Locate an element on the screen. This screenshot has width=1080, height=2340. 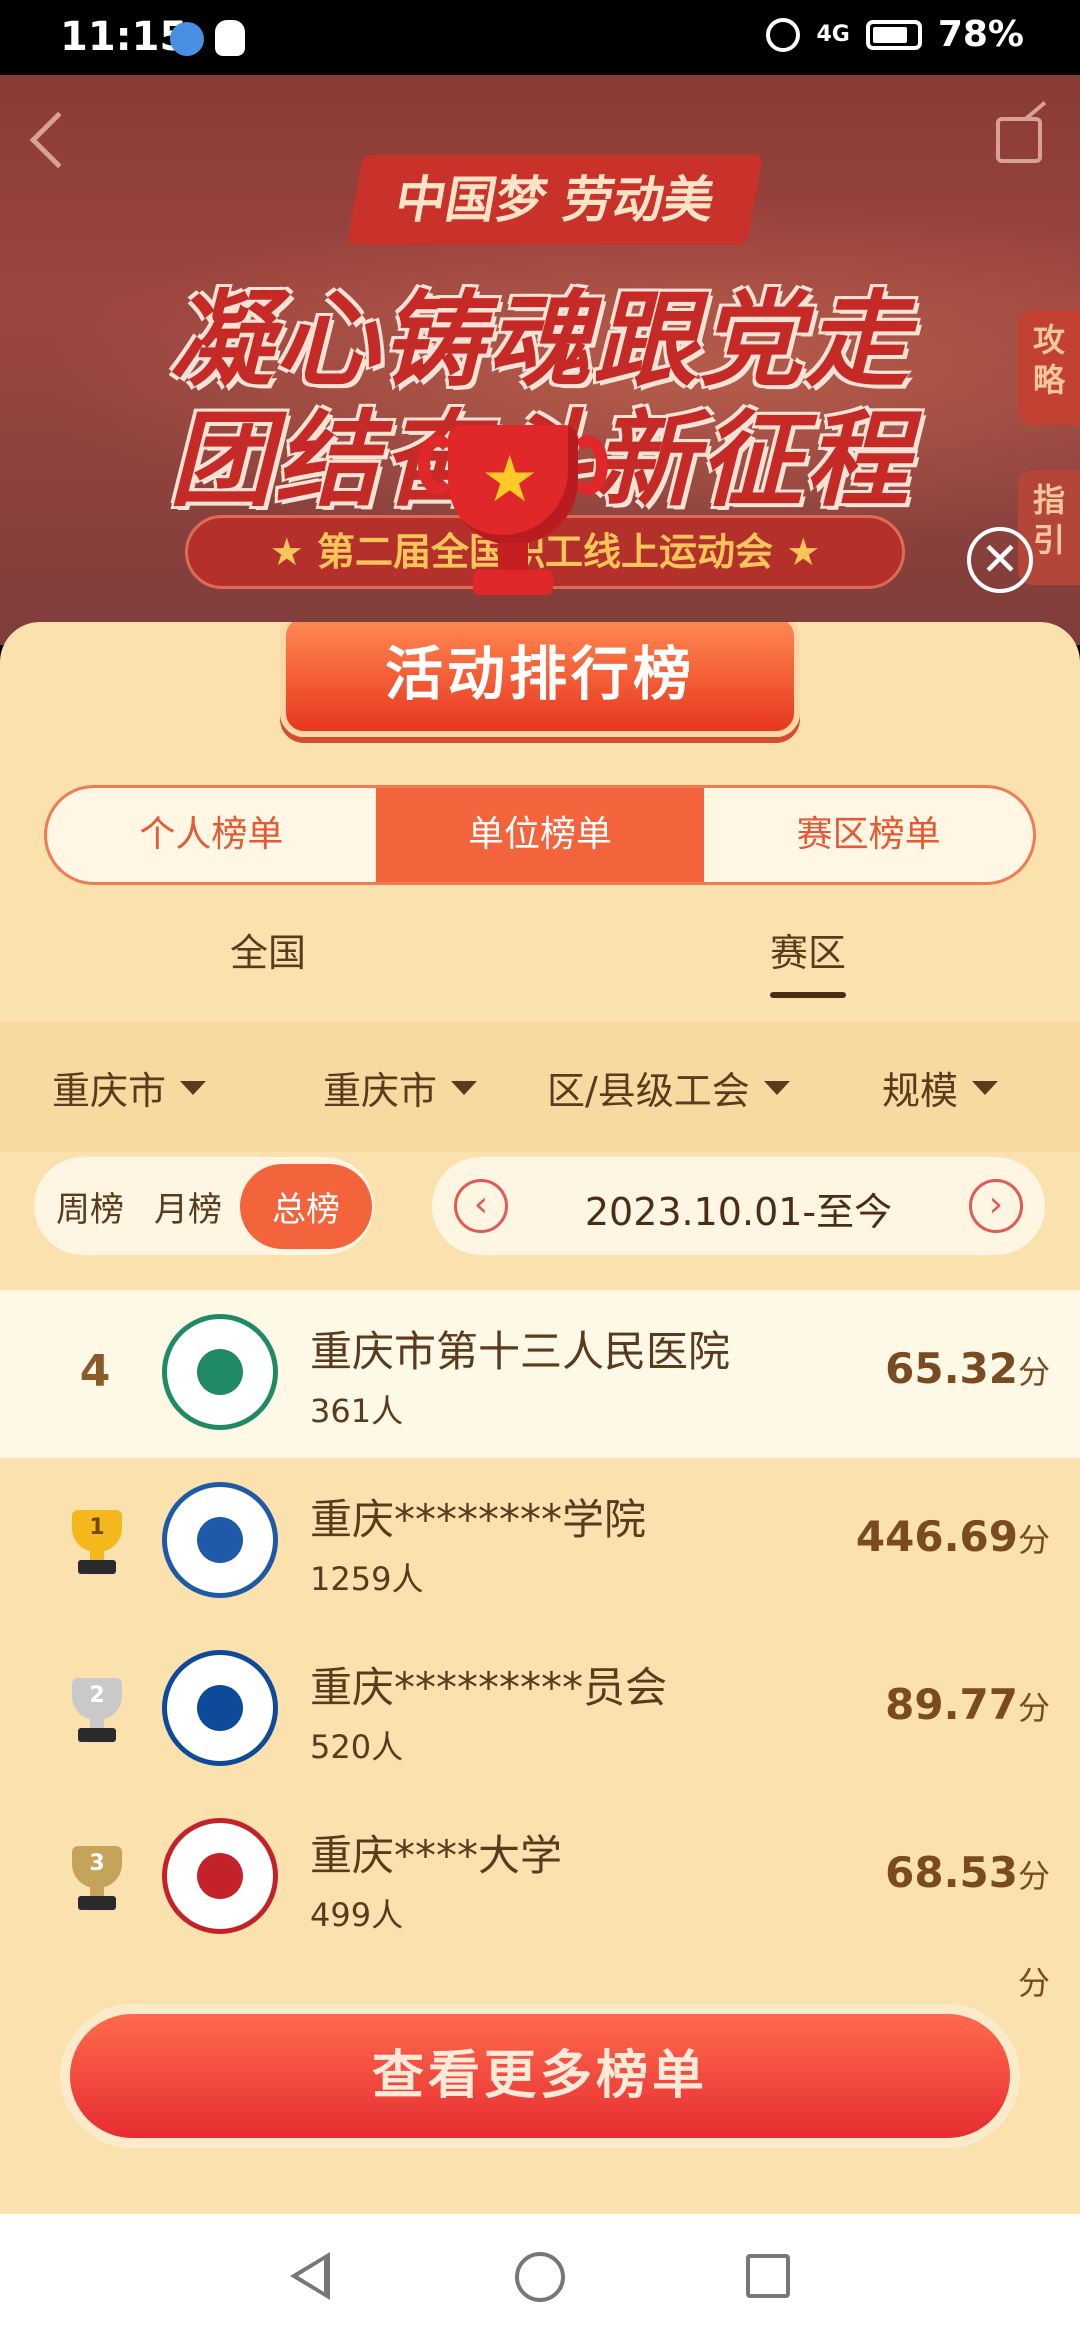
list-item: 1 重庆********学院 1259人 446.69分 is located at coordinates (540, 1542).